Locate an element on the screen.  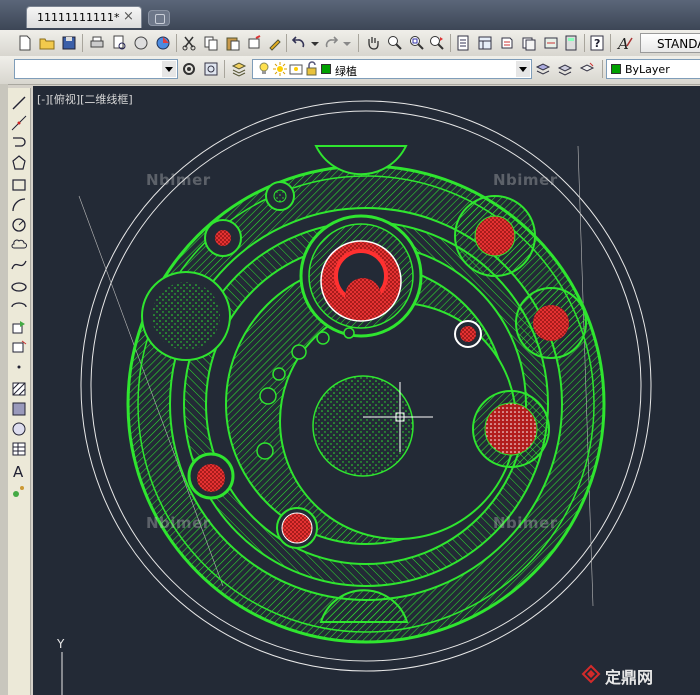
current-layer-name: 绿植 is located at coordinates (346, 71).